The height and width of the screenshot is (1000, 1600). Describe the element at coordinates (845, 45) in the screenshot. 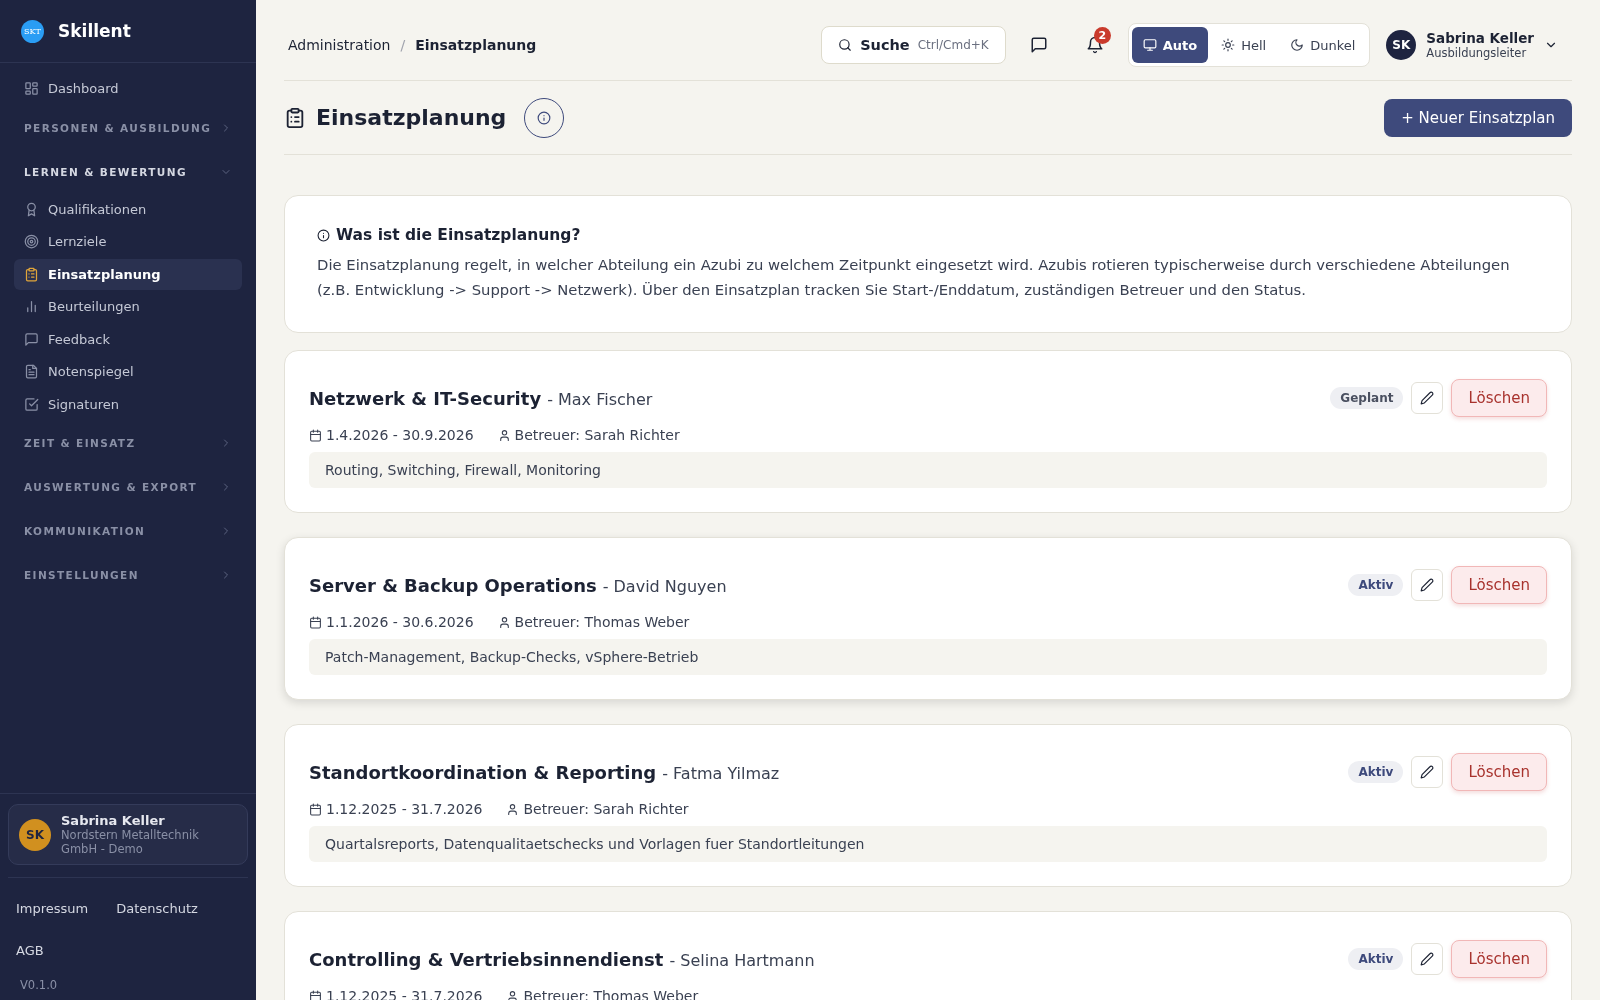

I see `search-icon` at that location.